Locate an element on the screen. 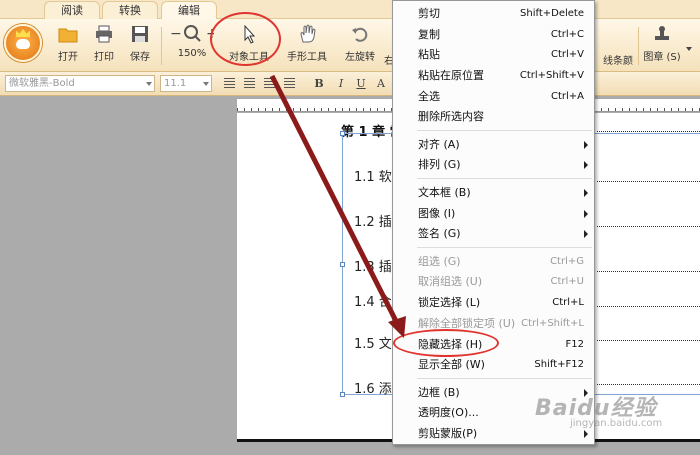 The image size is (700, 455). annotation-arrow is located at coordinates (337, 206).